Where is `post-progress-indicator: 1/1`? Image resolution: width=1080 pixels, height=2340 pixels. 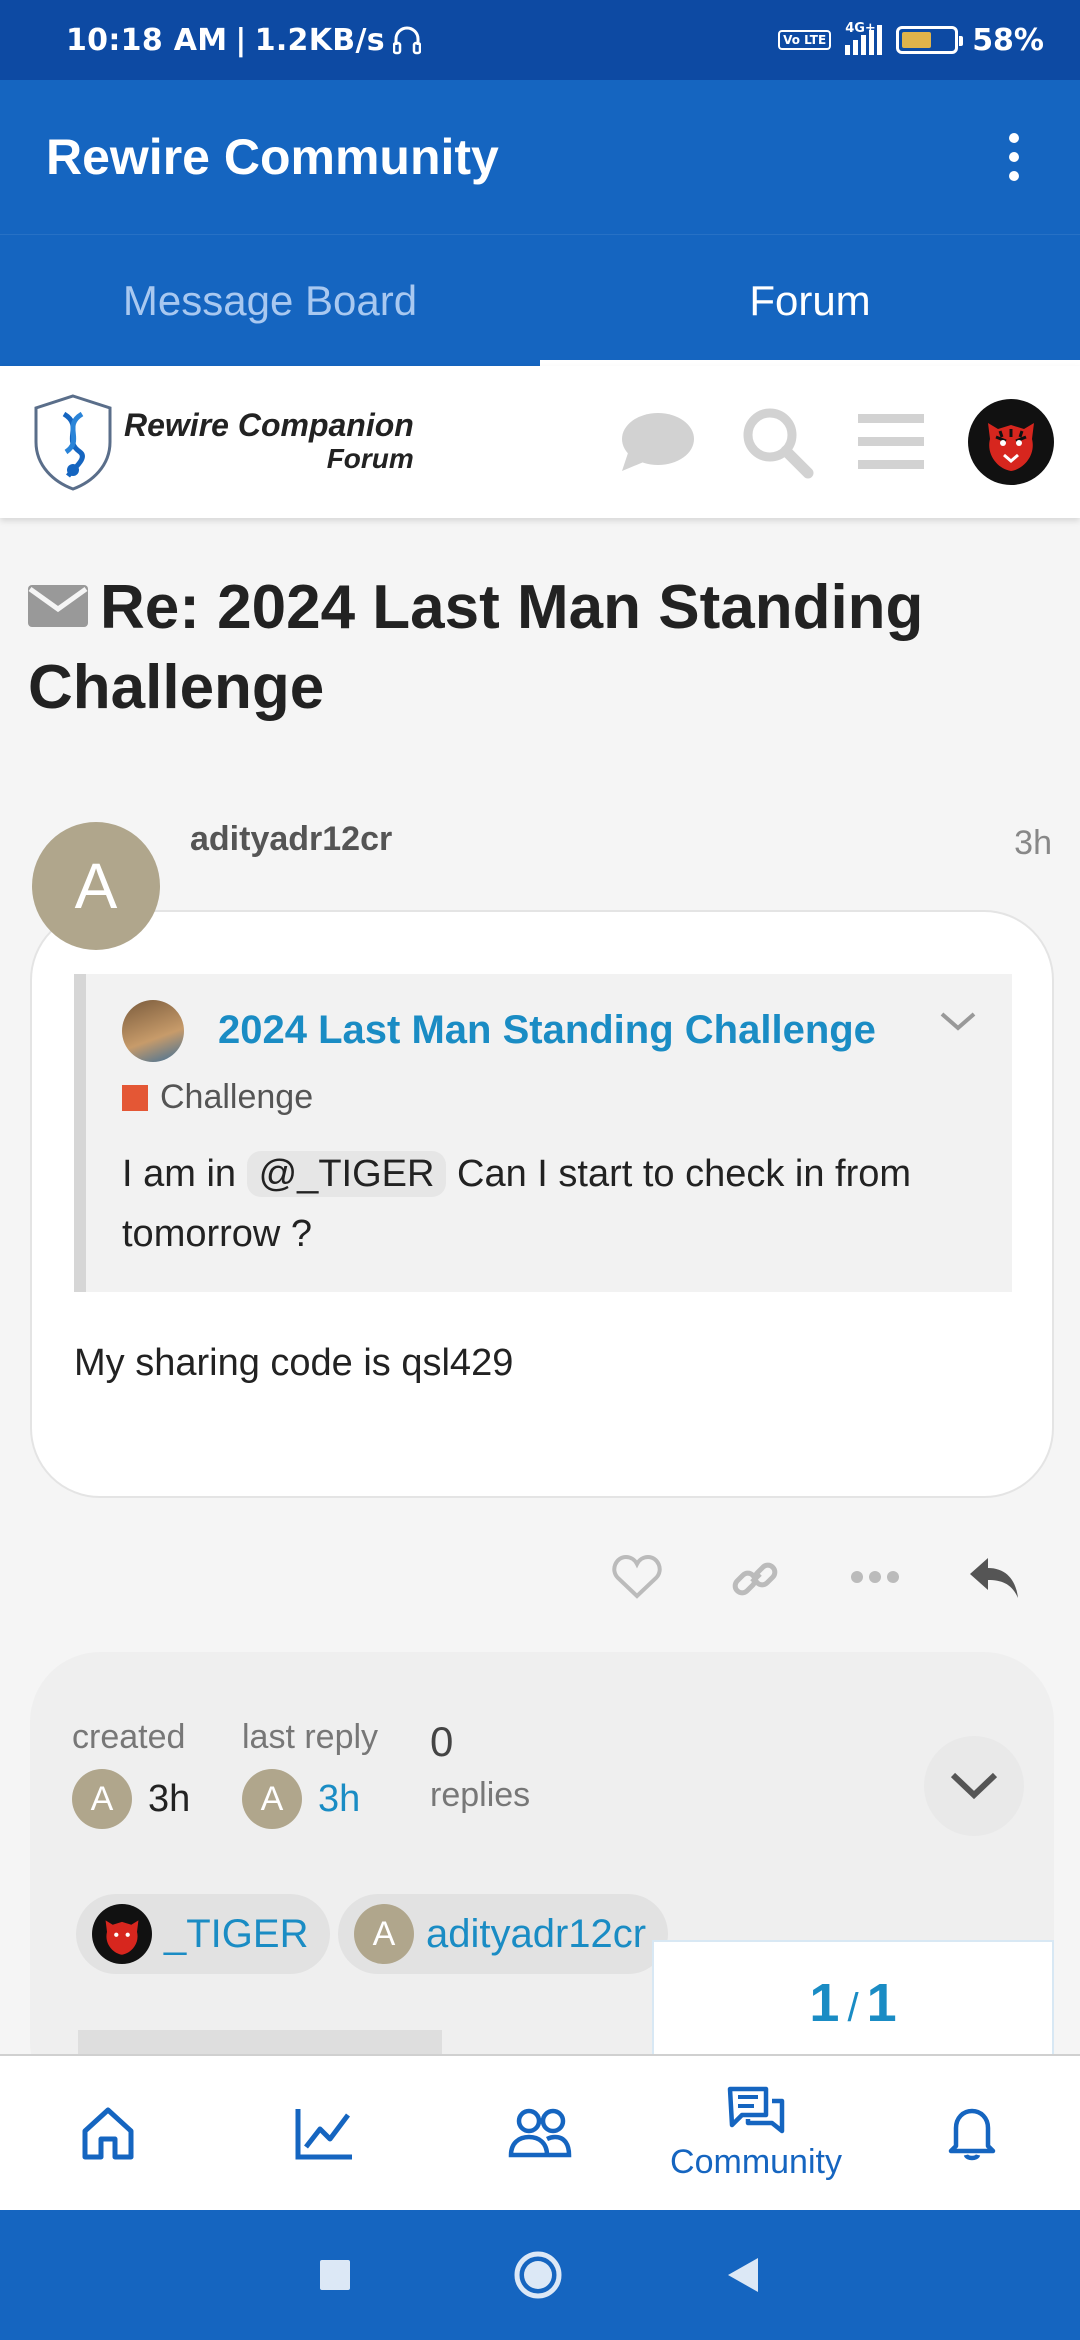
post-progress-indicator: 1/1 is located at coordinates (853, 1997).